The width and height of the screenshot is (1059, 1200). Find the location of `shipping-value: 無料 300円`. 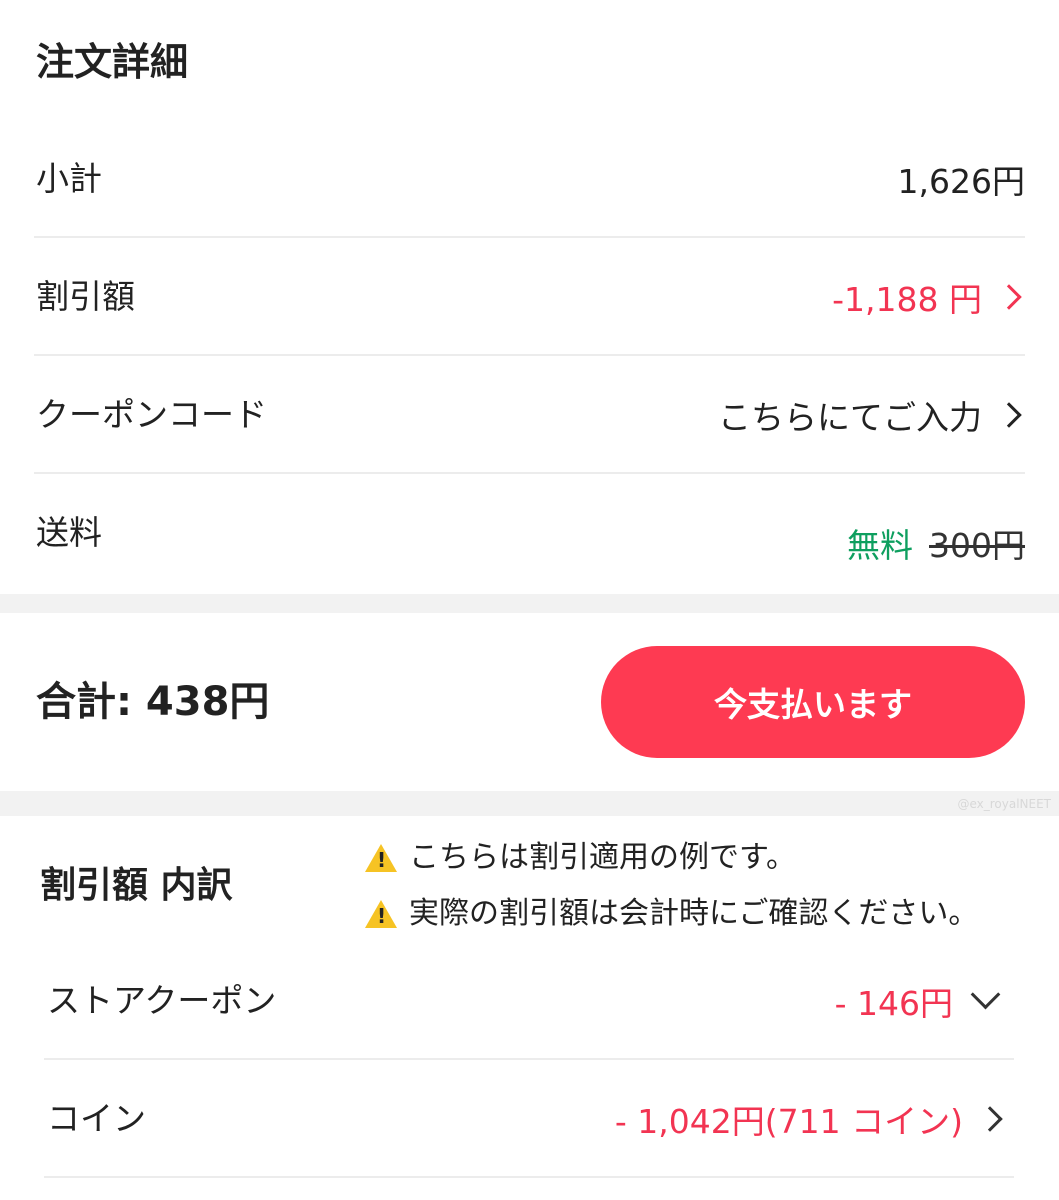

shipping-value: 無料 300円 is located at coordinates (936, 543).